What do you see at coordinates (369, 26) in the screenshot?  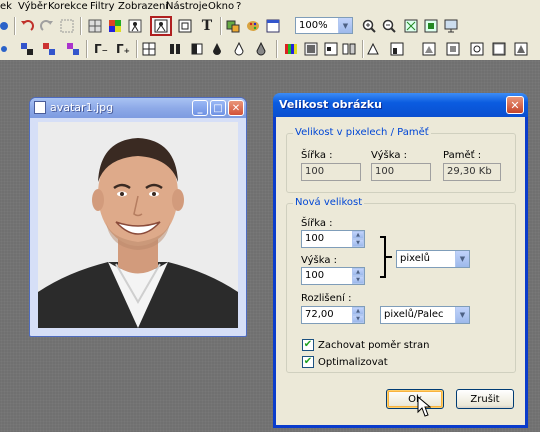 I see `zoom-in-icon` at bounding box center [369, 26].